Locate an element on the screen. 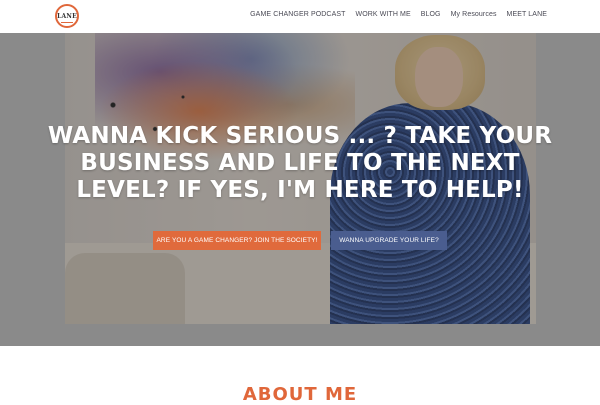 This screenshot has width=600, height=405. about-heading: ABOUT ME is located at coordinates (300, 394).